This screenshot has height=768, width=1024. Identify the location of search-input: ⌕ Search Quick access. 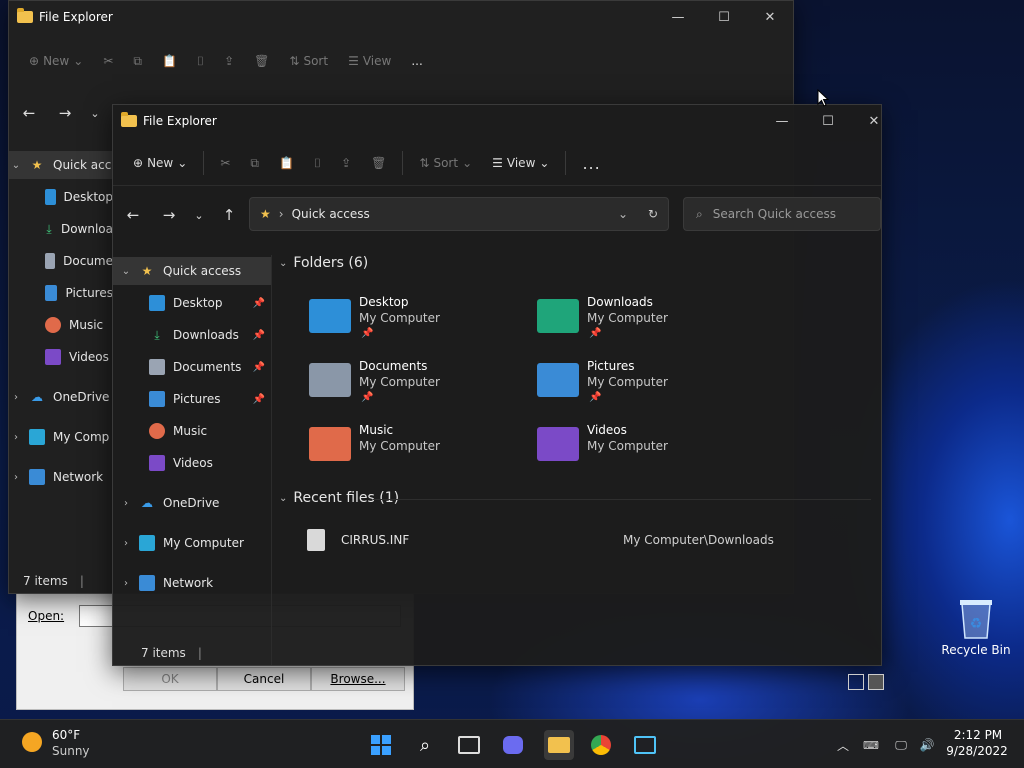
(782, 214).